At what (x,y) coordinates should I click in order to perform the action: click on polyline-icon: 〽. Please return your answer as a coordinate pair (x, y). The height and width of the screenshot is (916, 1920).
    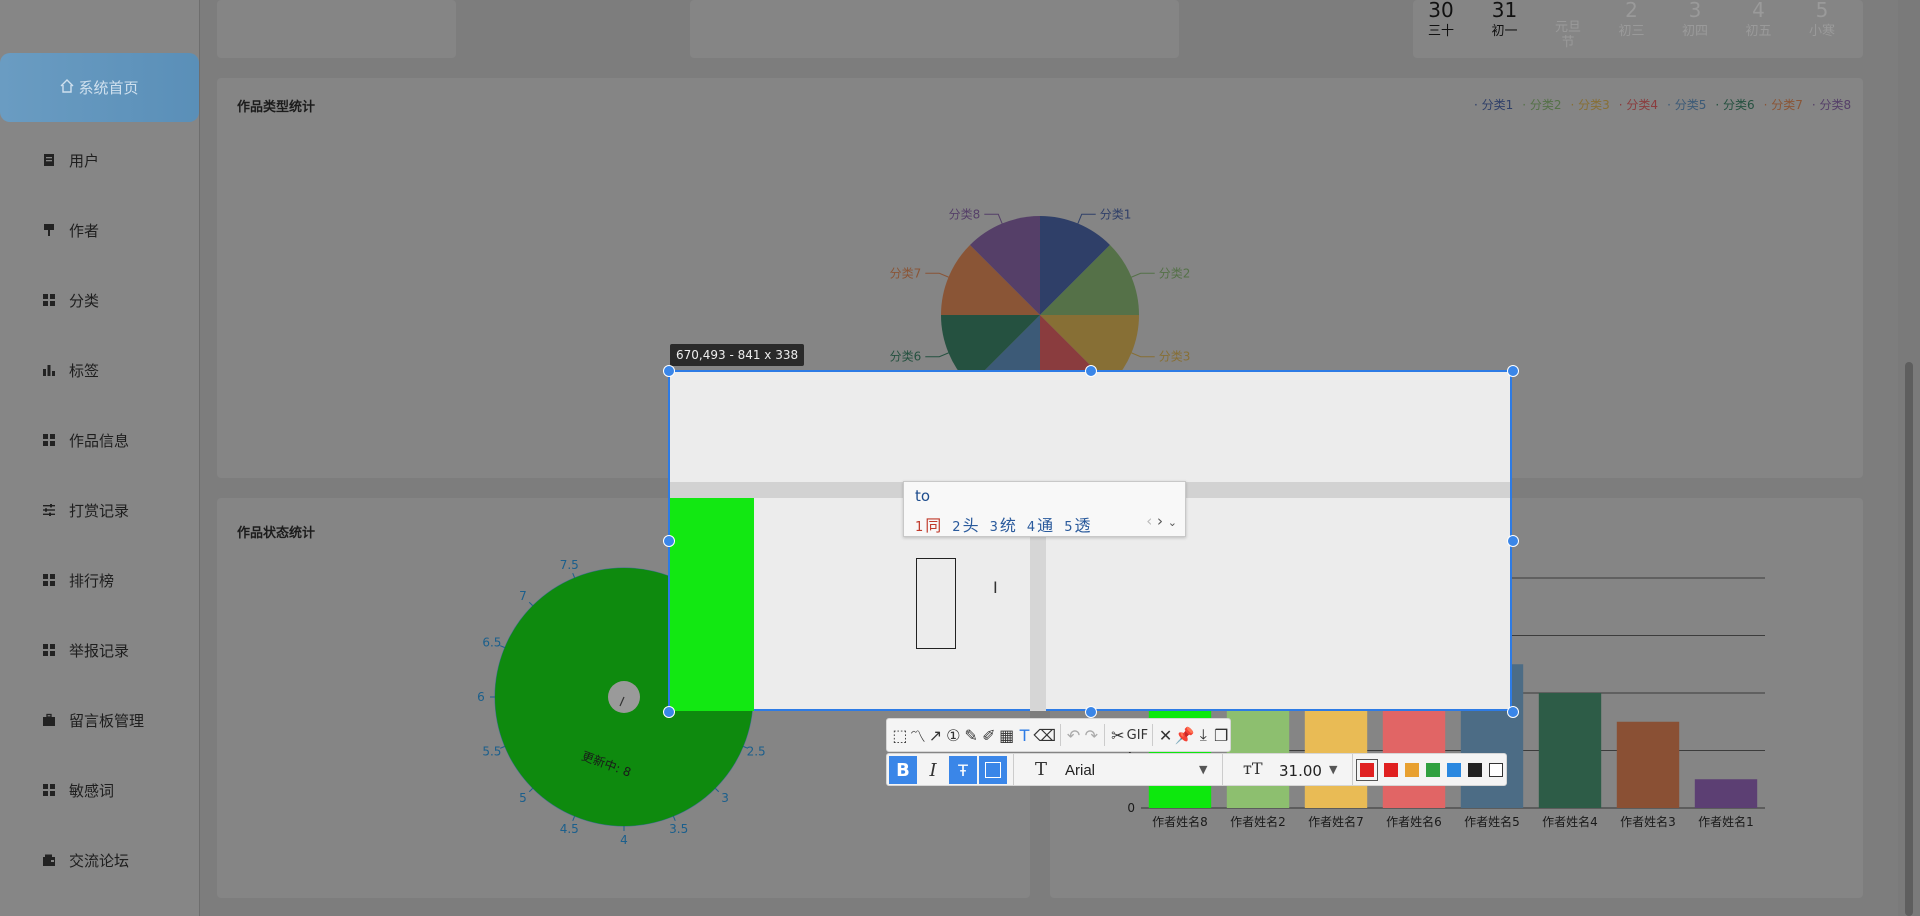
    Looking at the image, I should click on (917, 736).